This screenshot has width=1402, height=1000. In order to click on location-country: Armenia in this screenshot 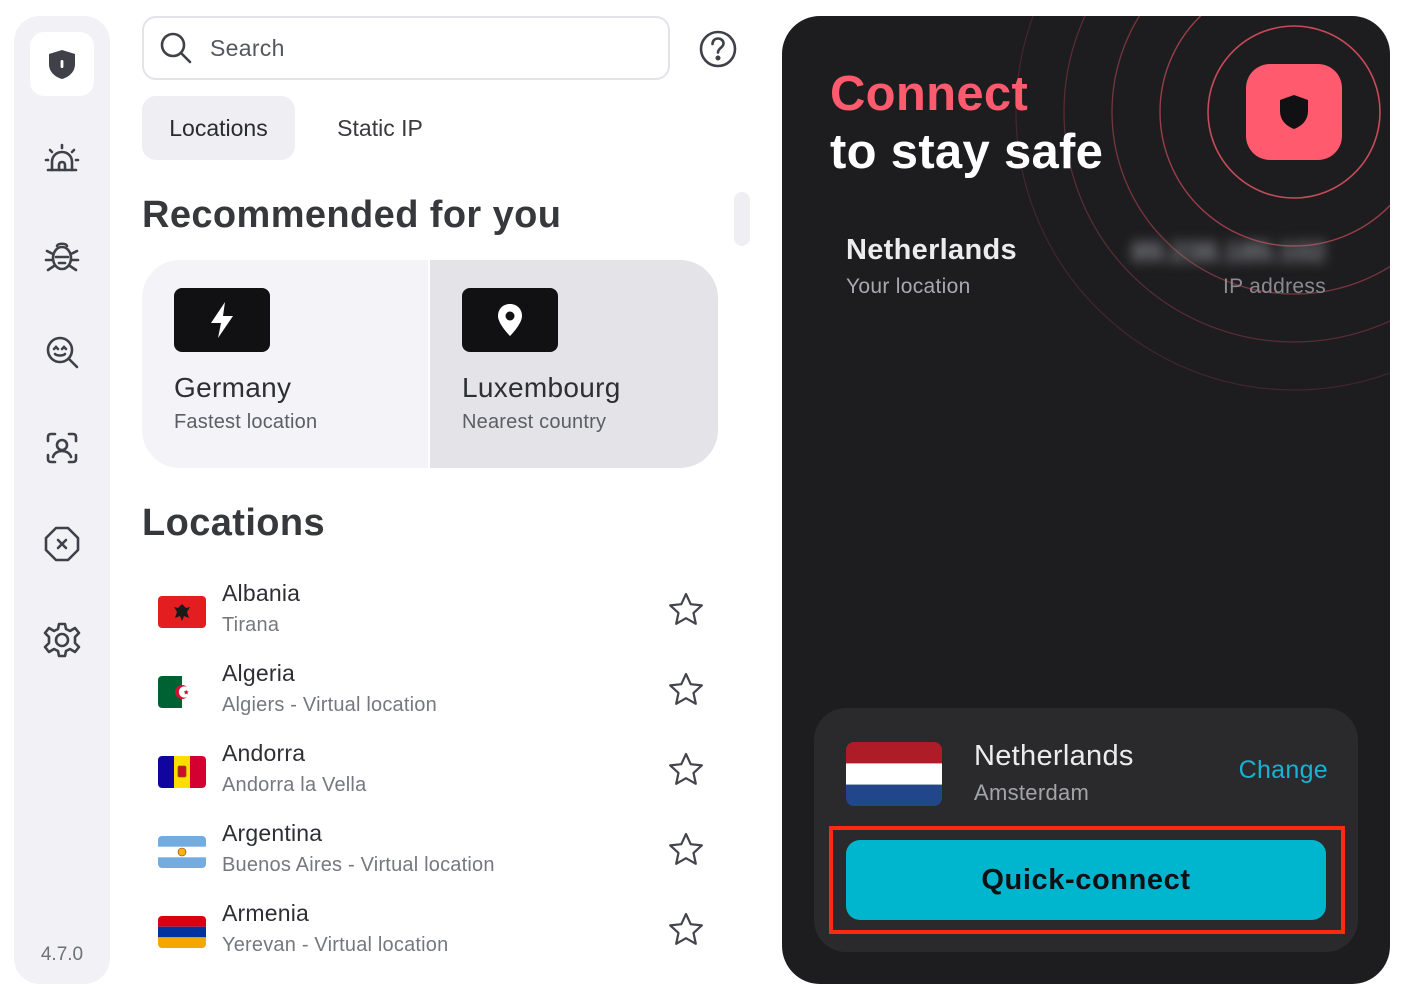, I will do `click(266, 913)`.